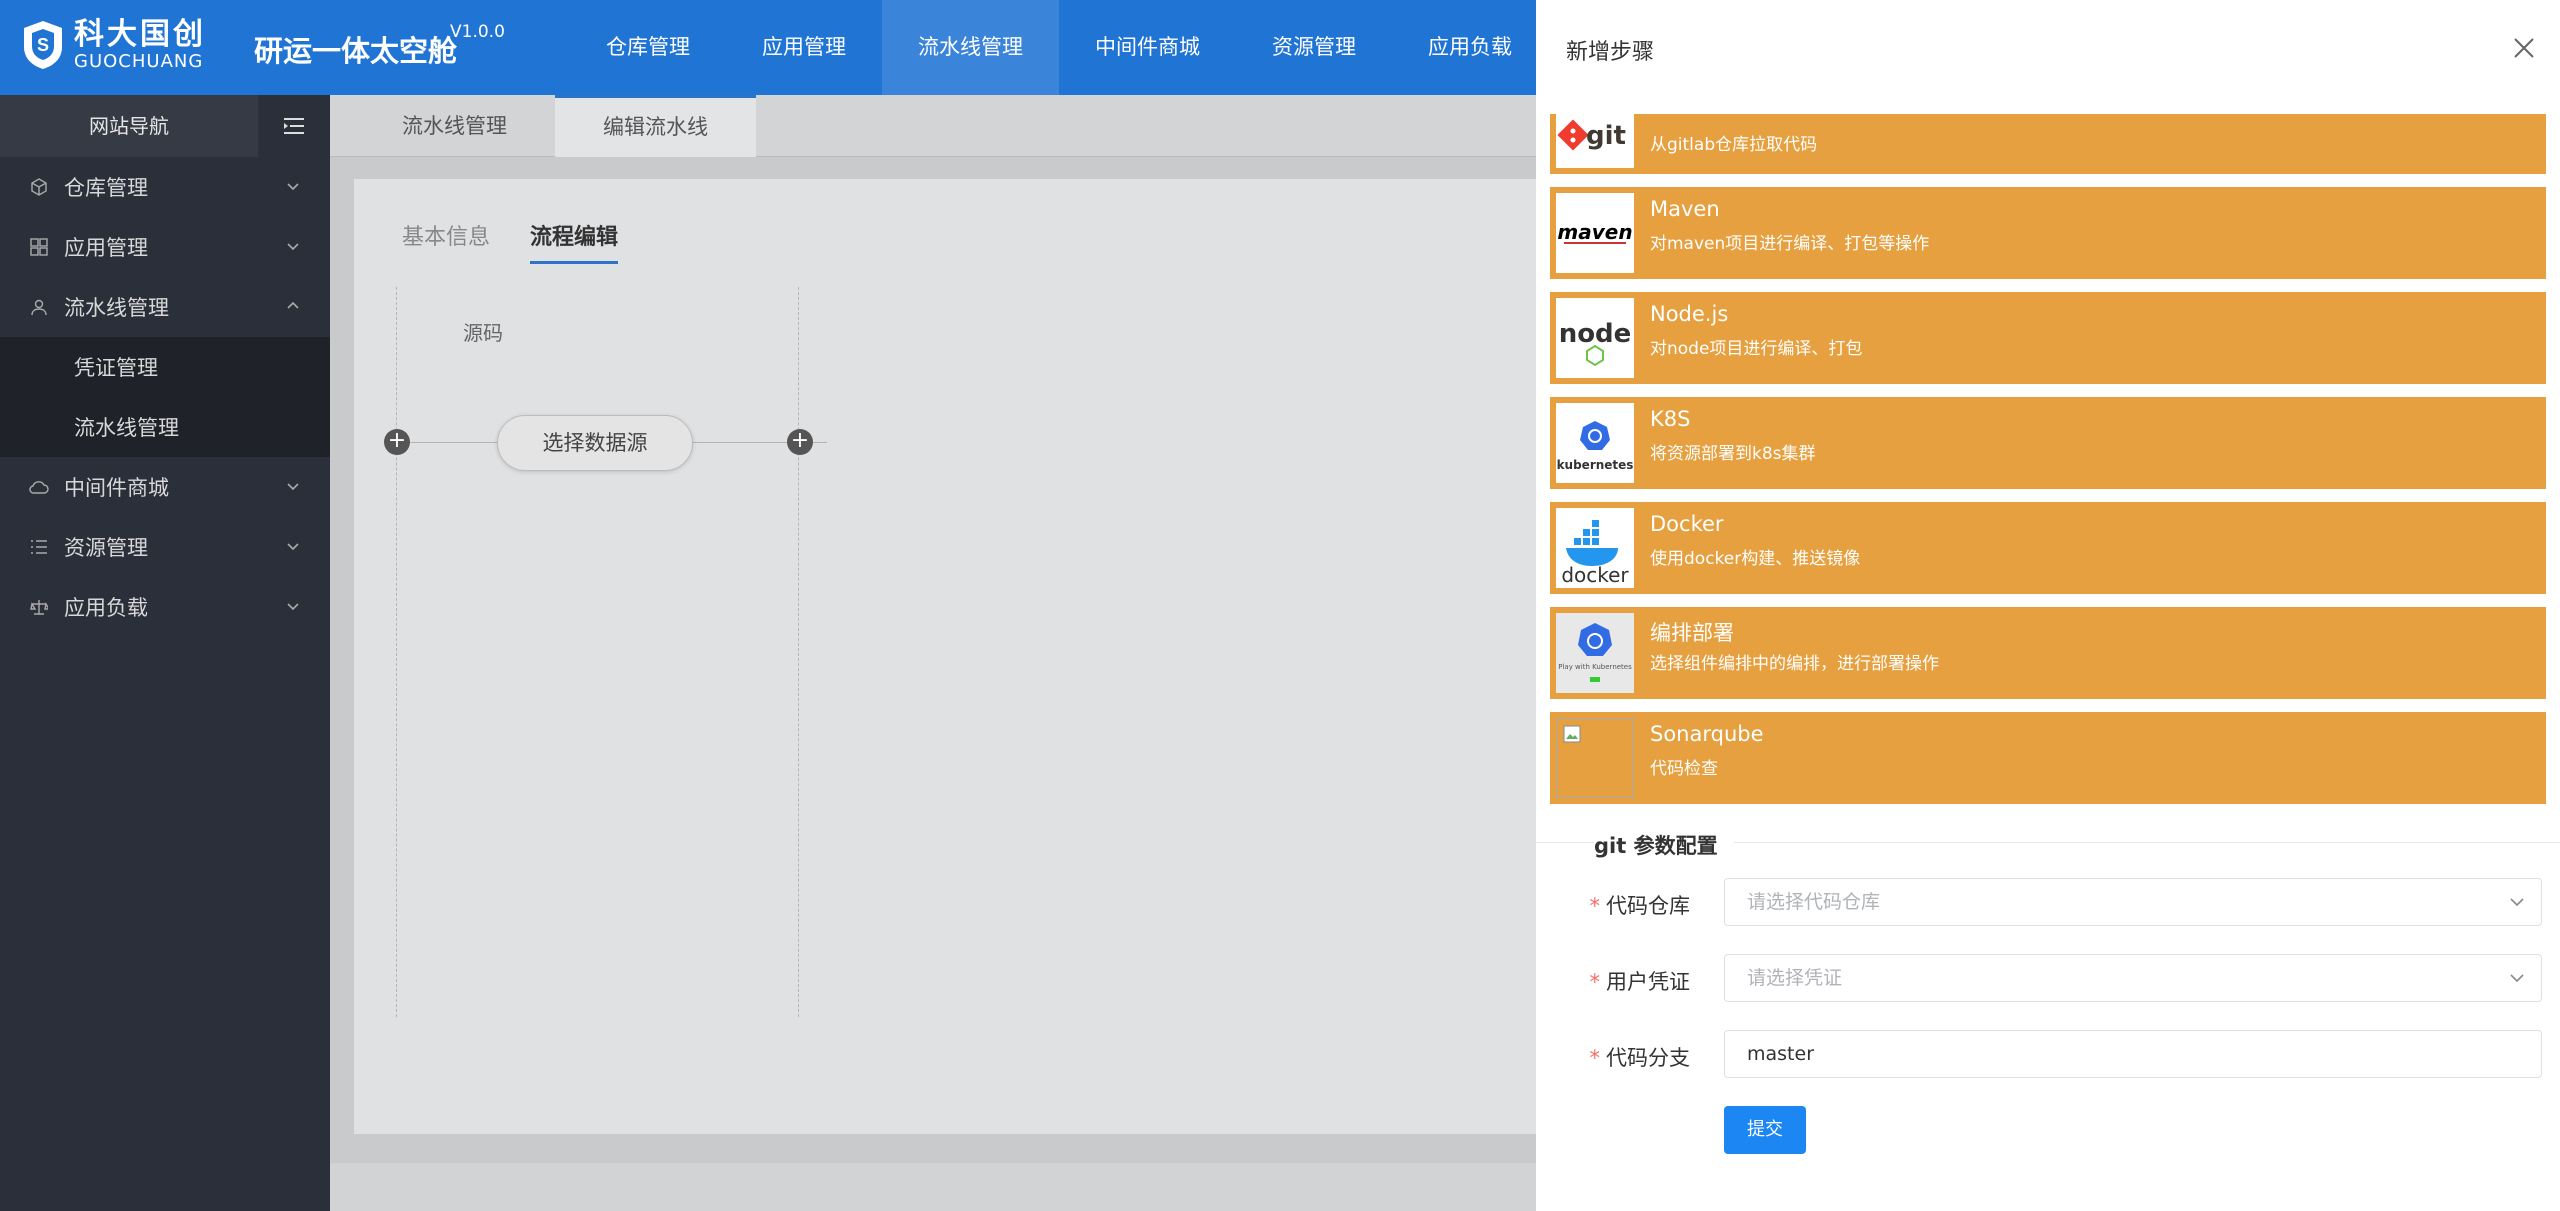  I want to click on sidebar-item-app: 应用管理, so click(165, 247).